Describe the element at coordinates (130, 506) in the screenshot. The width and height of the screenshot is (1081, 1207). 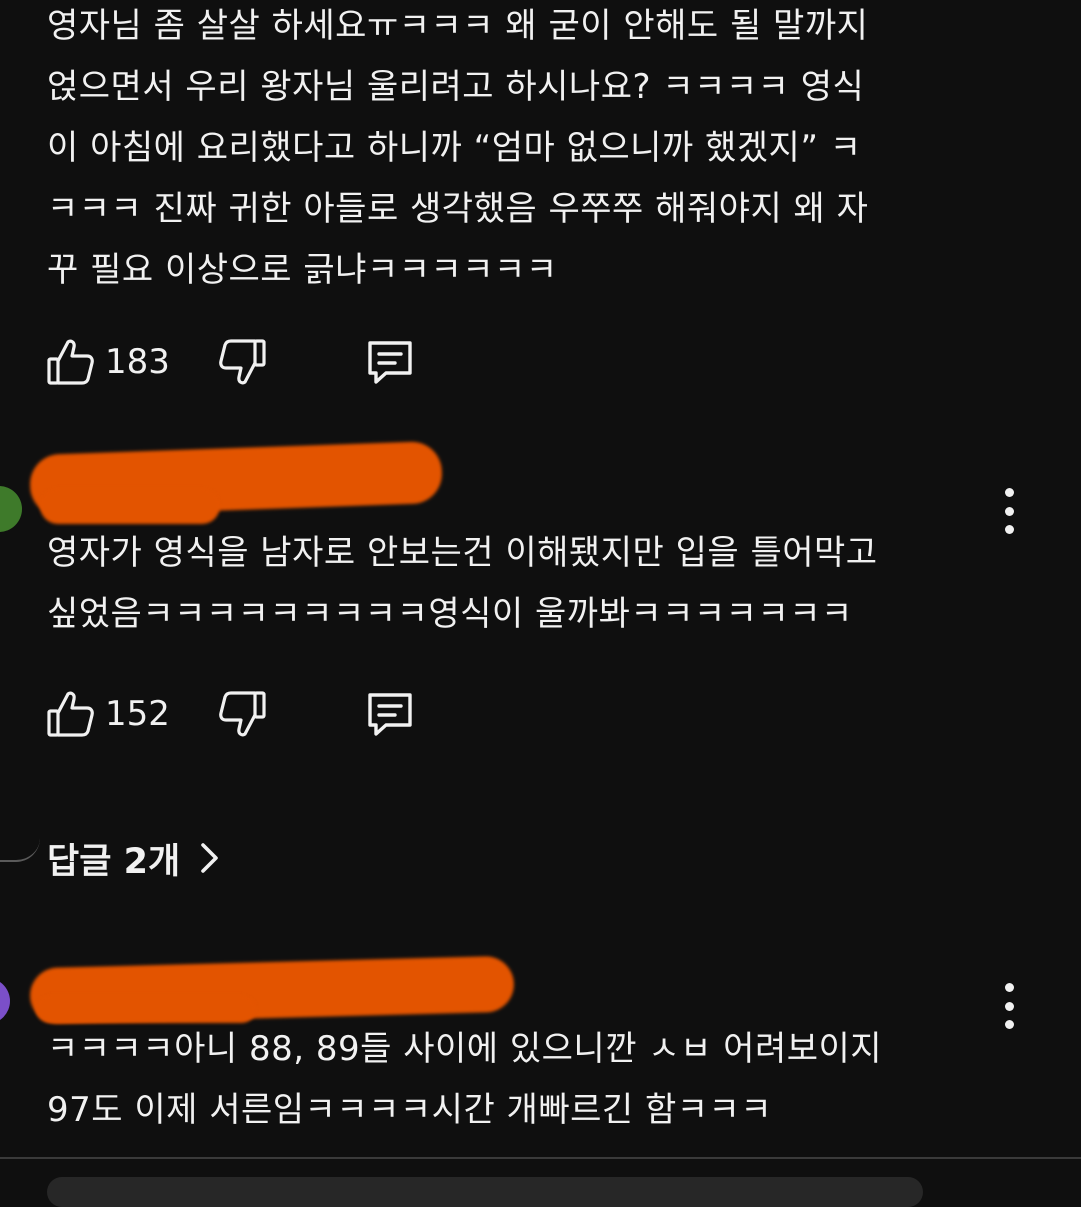
I see `redacted-username-tail` at that location.